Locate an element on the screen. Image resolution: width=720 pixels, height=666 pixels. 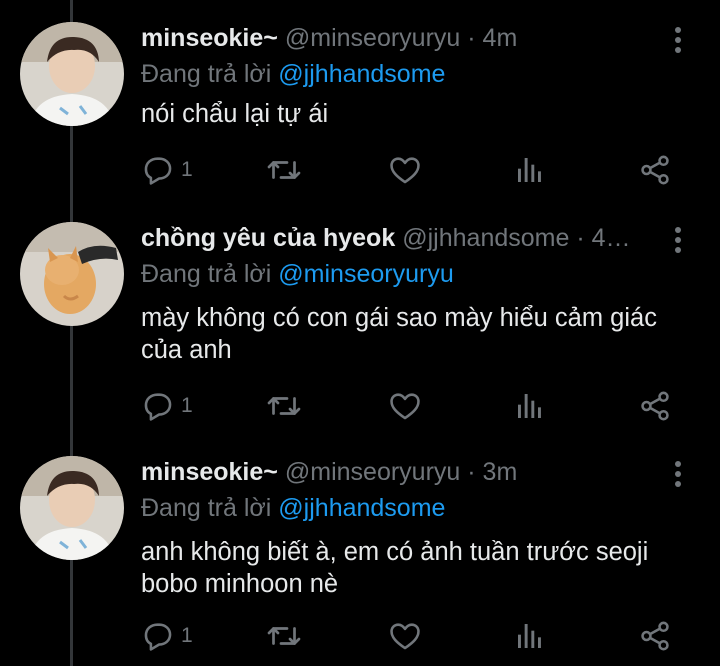
handle-and-time: @minseoryuryu · 4m is located at coordinates (401, 38).